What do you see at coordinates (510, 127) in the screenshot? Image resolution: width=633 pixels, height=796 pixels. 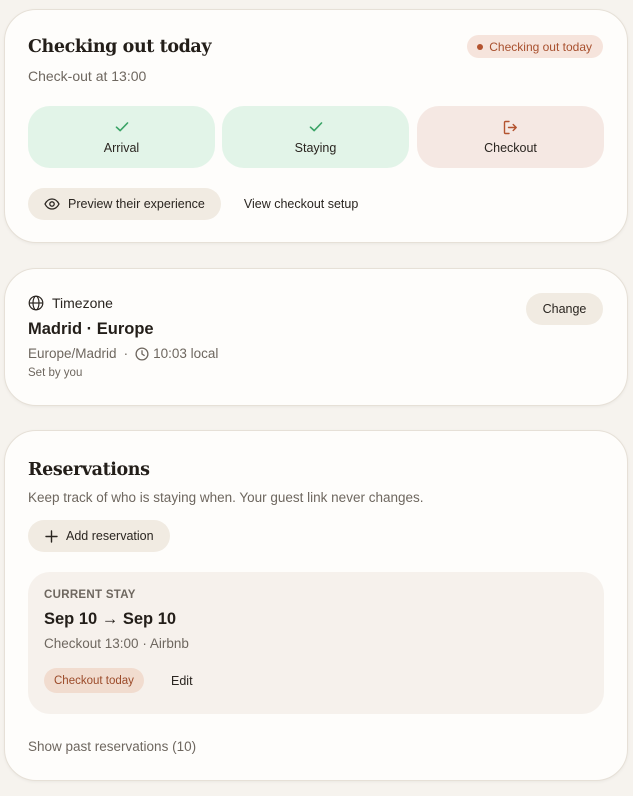 I see `logout-icon` at bounding box center [510, 127].